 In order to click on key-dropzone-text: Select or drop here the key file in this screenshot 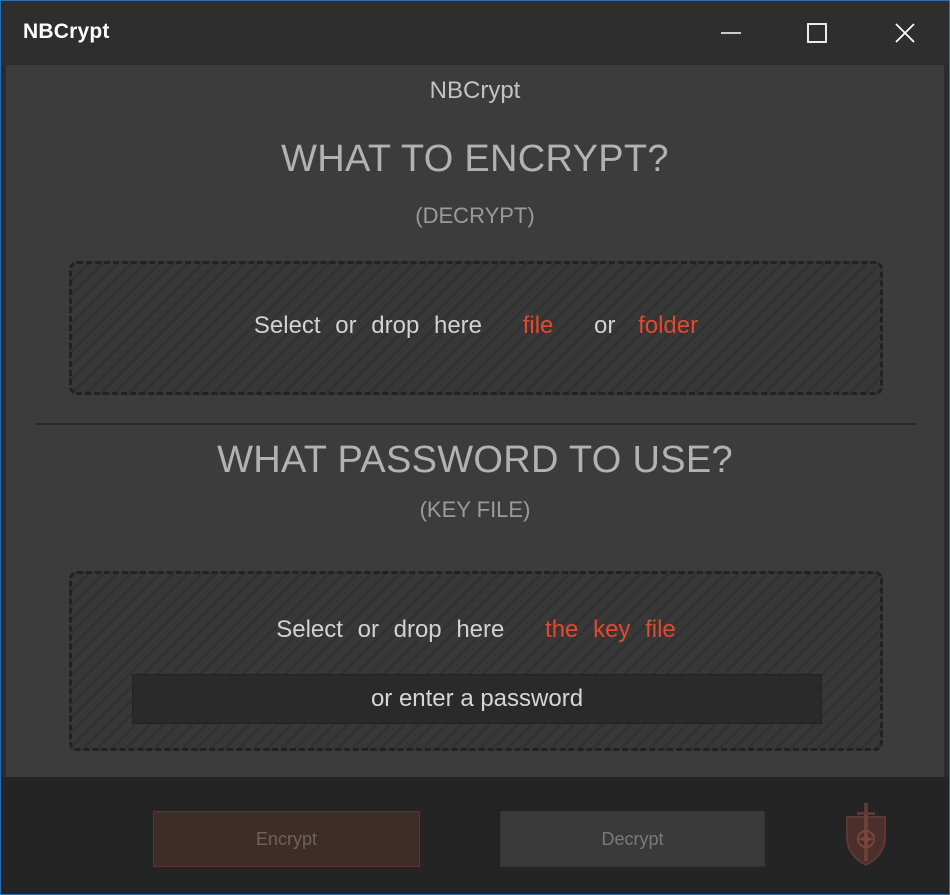, I will do `click(476, 630)`.